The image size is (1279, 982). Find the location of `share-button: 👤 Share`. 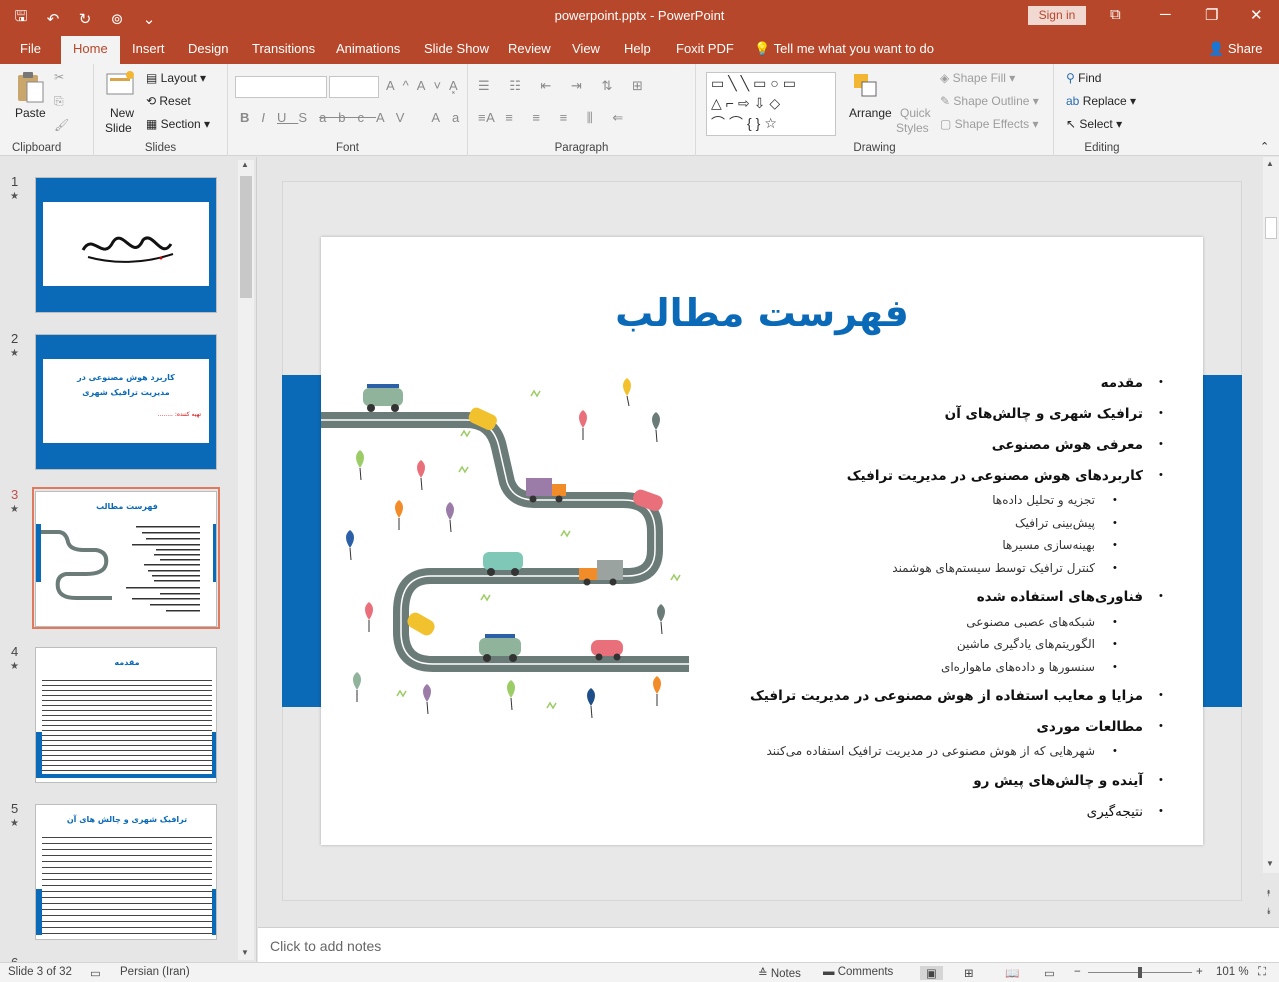

share-button: 👤 Share is located at coordinates (1235, 49).